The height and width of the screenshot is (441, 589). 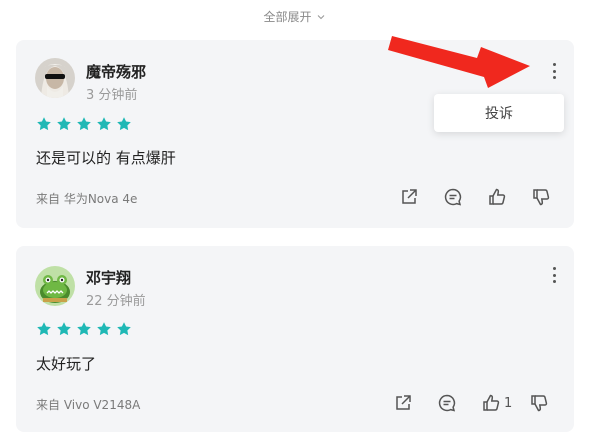 What do you see at coordinates (508, 403) in the screenshot?
I see `like-count: 1` at bounding box center [508, 403].